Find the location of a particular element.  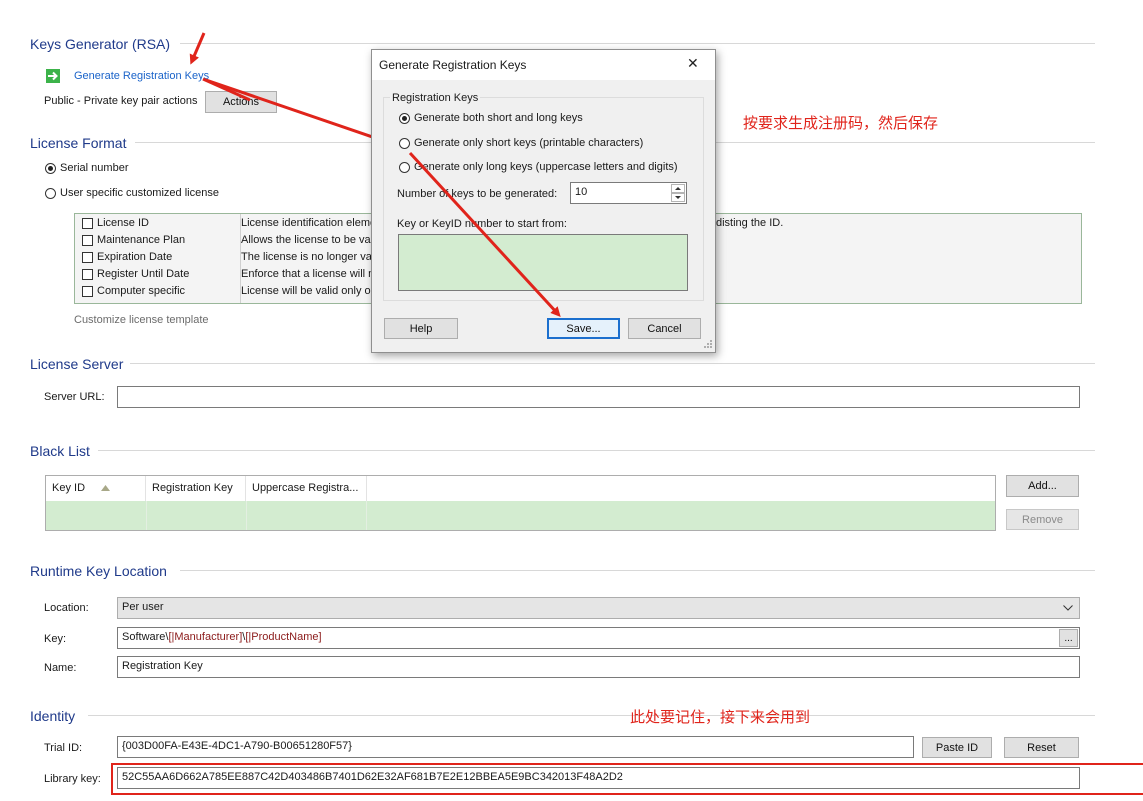

annotation-arrow is located at coordinates (484, 234).